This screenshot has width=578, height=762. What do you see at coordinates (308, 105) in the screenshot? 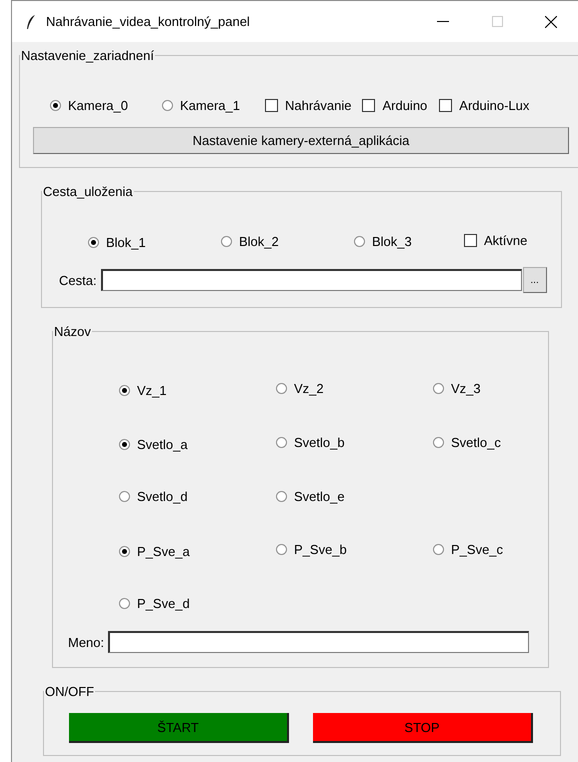
I see `checkbox: Nahrávanie` at bounding box center [308, 105].